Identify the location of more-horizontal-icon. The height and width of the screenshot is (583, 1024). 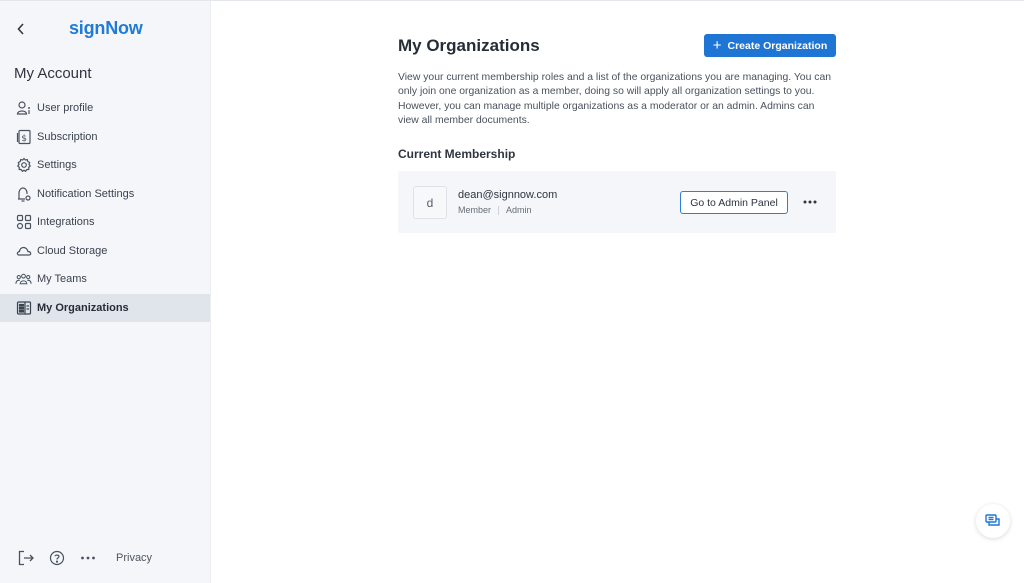
(810, 202).